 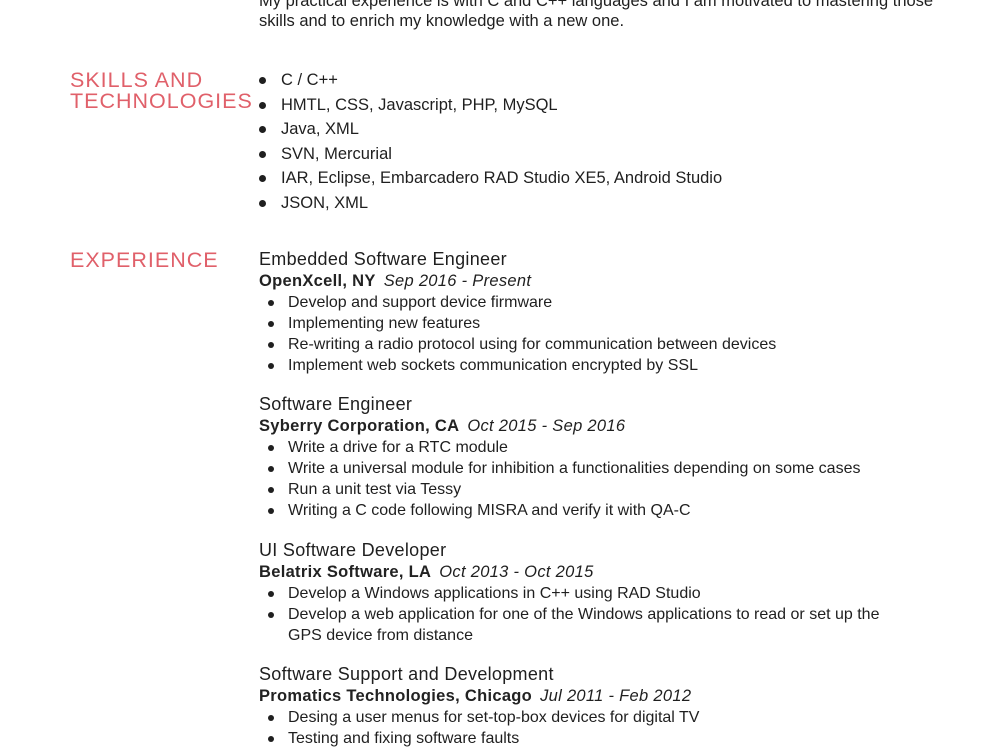 What do you see at coordinates (144, 260) in the screenshot?
I see `experience-section-title: EXPERIENCE` at bounding box center [144, 260].